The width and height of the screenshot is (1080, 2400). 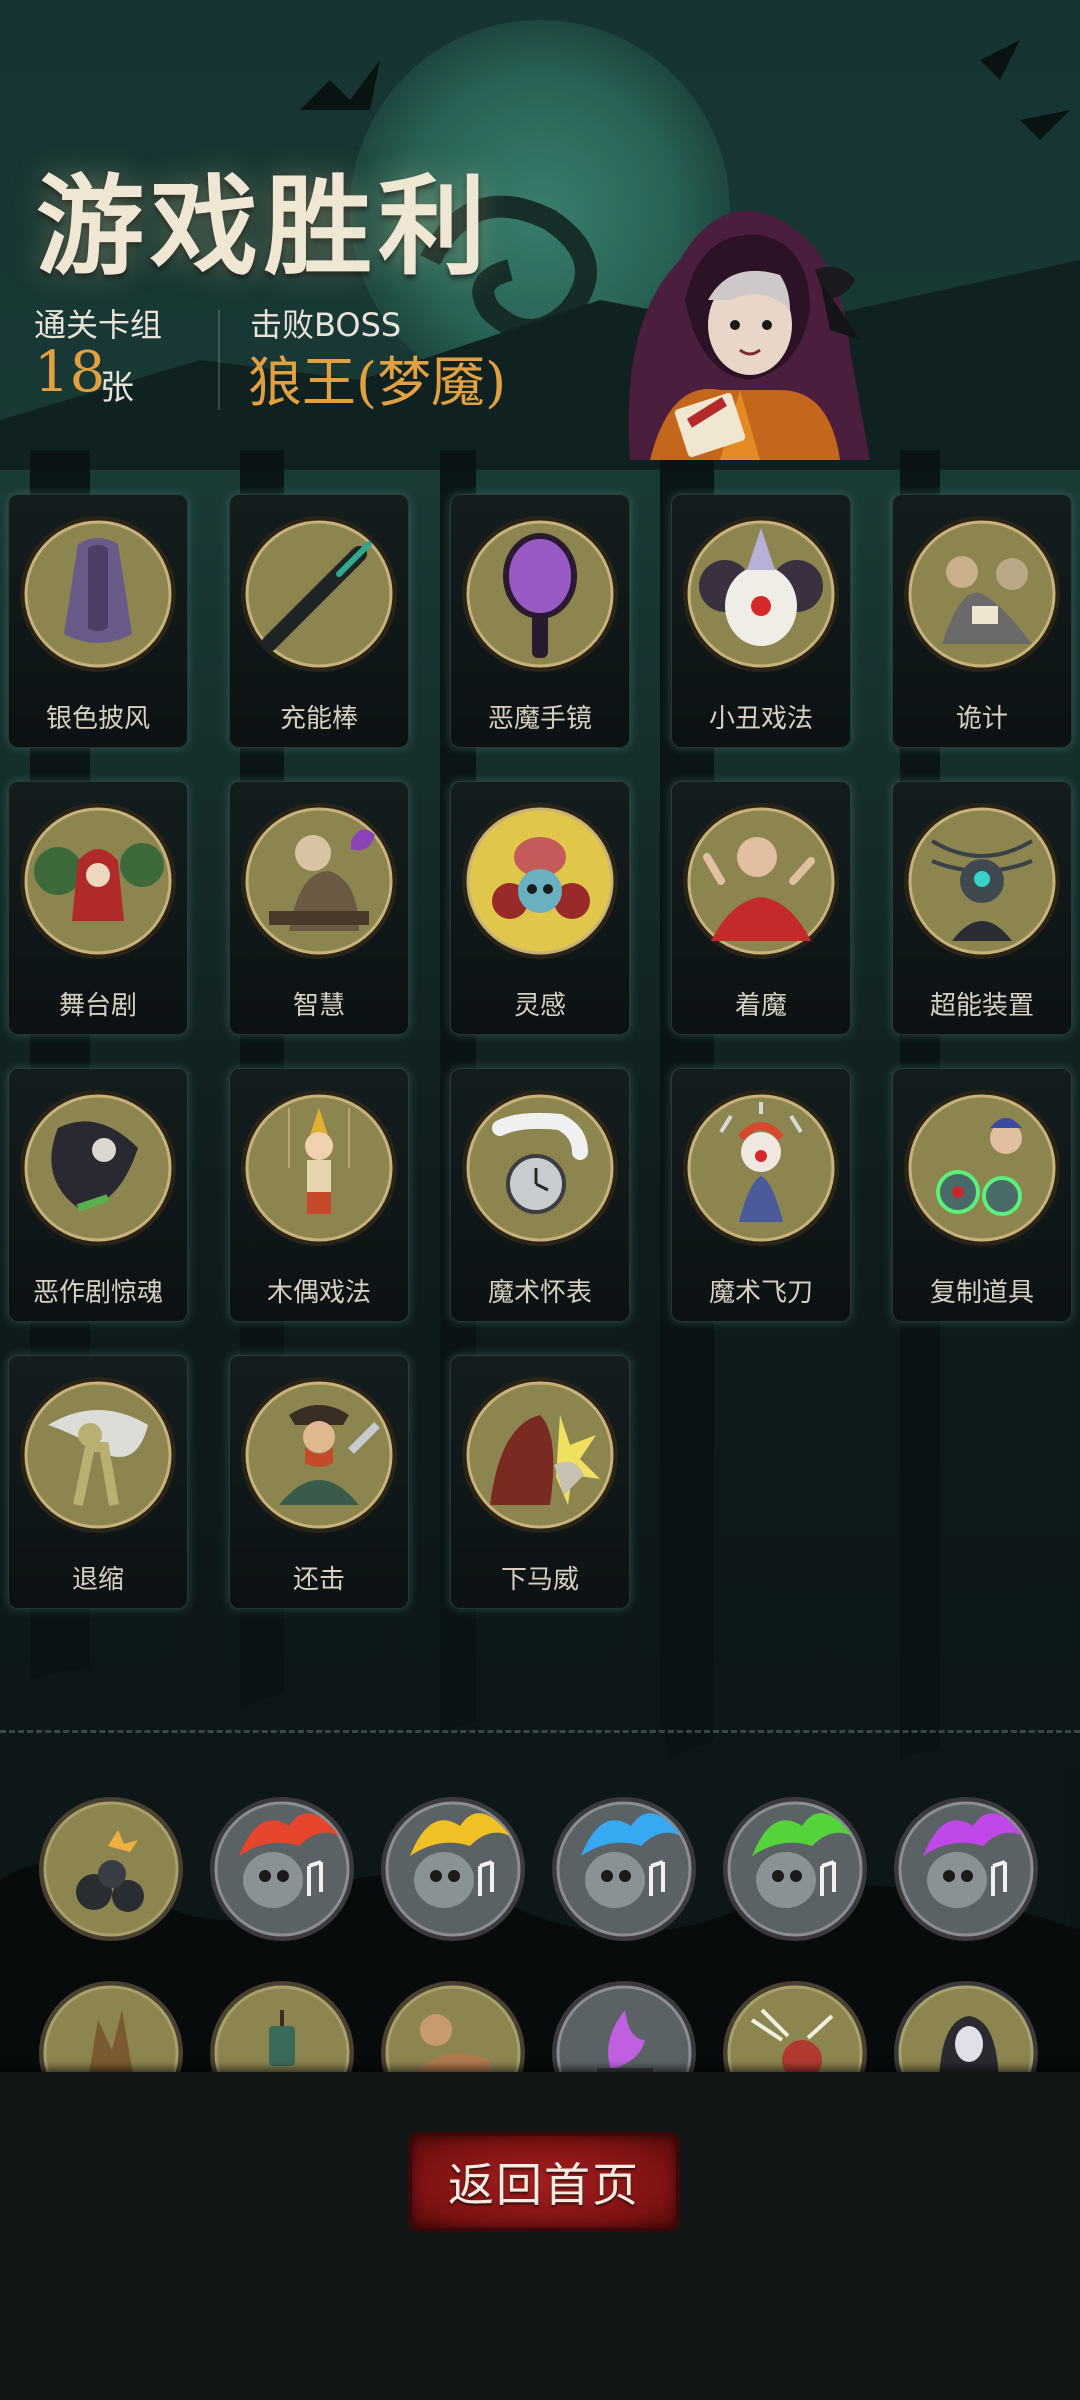 I want to click on magician-copy-icon, so click(x=982, y=1168).